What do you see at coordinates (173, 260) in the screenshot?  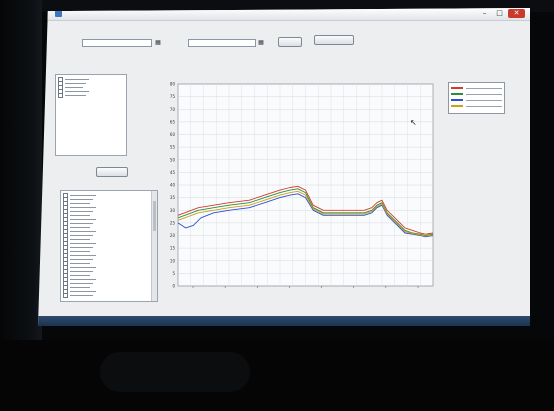 I see `y-tick-label: 10` at bounding box center [173, 260].